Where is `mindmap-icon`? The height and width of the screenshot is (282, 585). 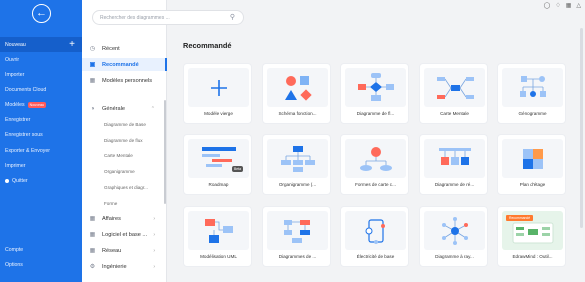 mindmap-icon is located at coordinates (455, 87).